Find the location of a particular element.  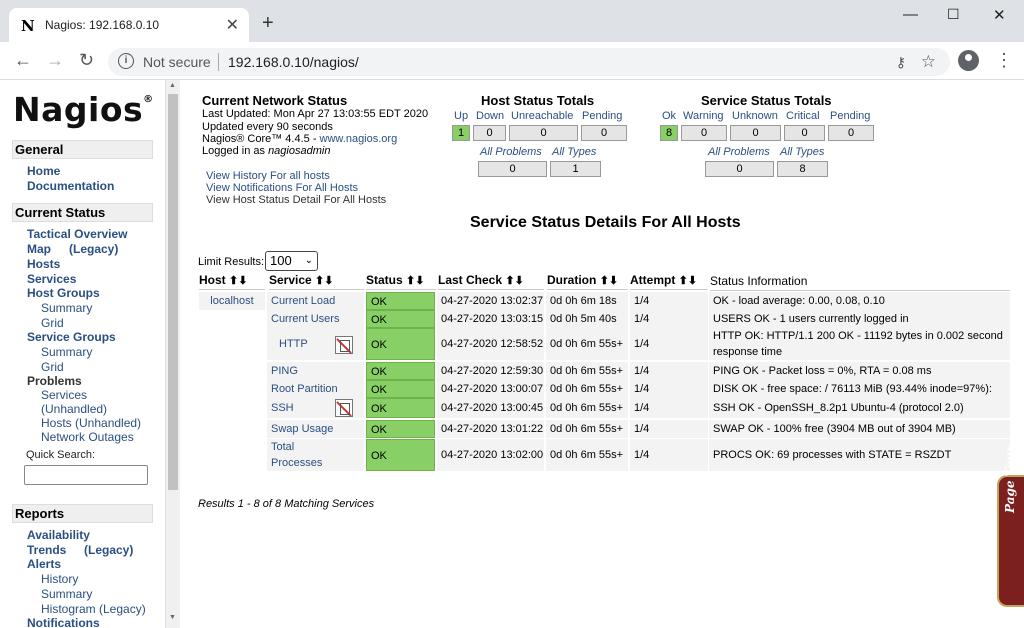

nagios-org-link: www.nagios.org is located at coordinates (359, 139).